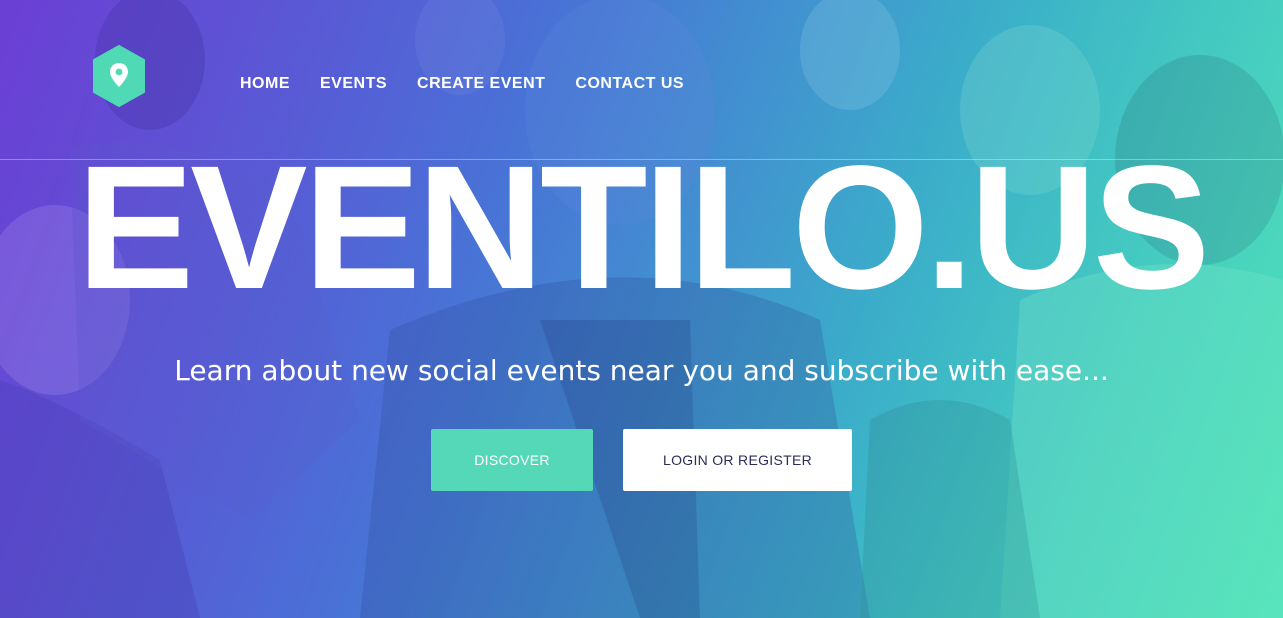  Describe the element at coordinates (353, 84) in the screenshot. I see `nav-events: EVENTS` at that location.